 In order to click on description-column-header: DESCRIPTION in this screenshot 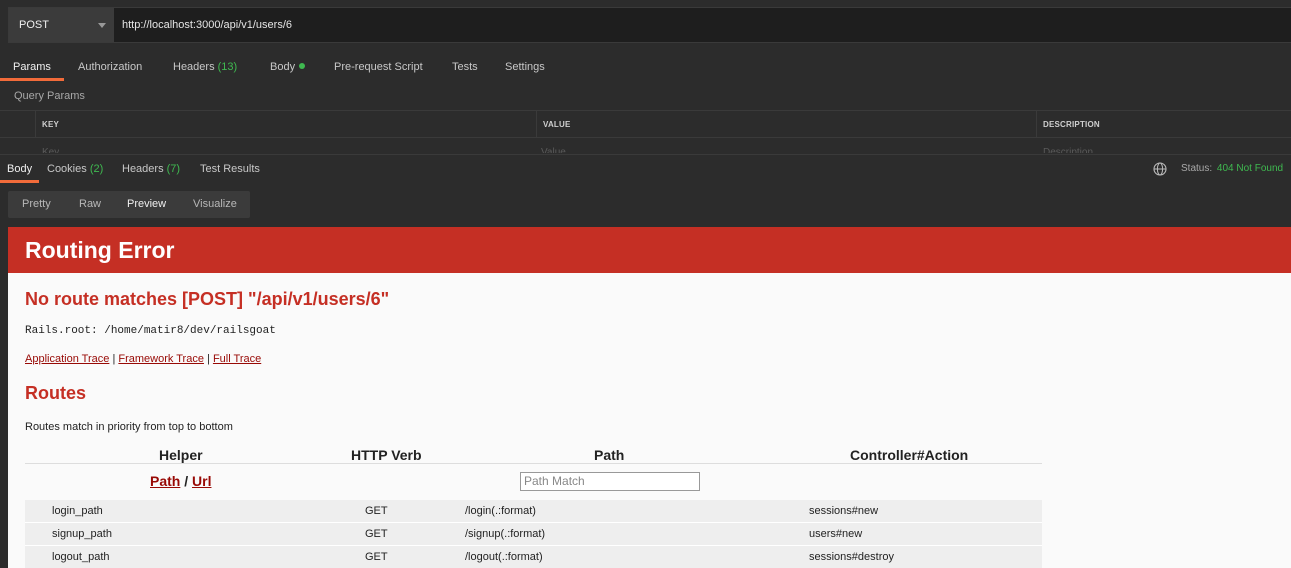, I will do `click(1163, 124)`.